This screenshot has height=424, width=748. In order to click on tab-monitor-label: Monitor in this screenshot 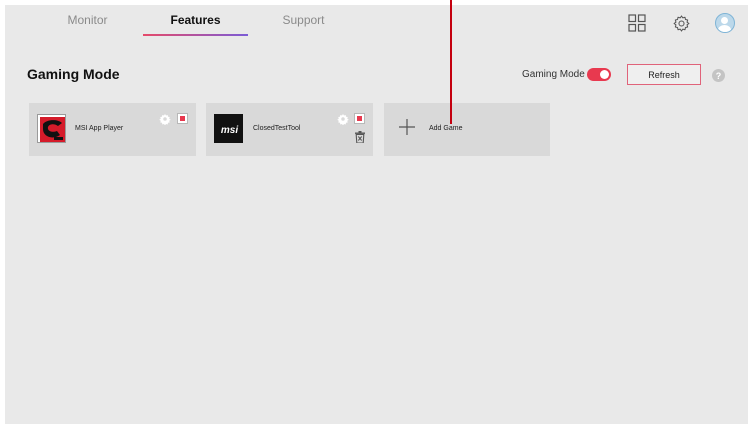, I will do `click(87, 20)`.